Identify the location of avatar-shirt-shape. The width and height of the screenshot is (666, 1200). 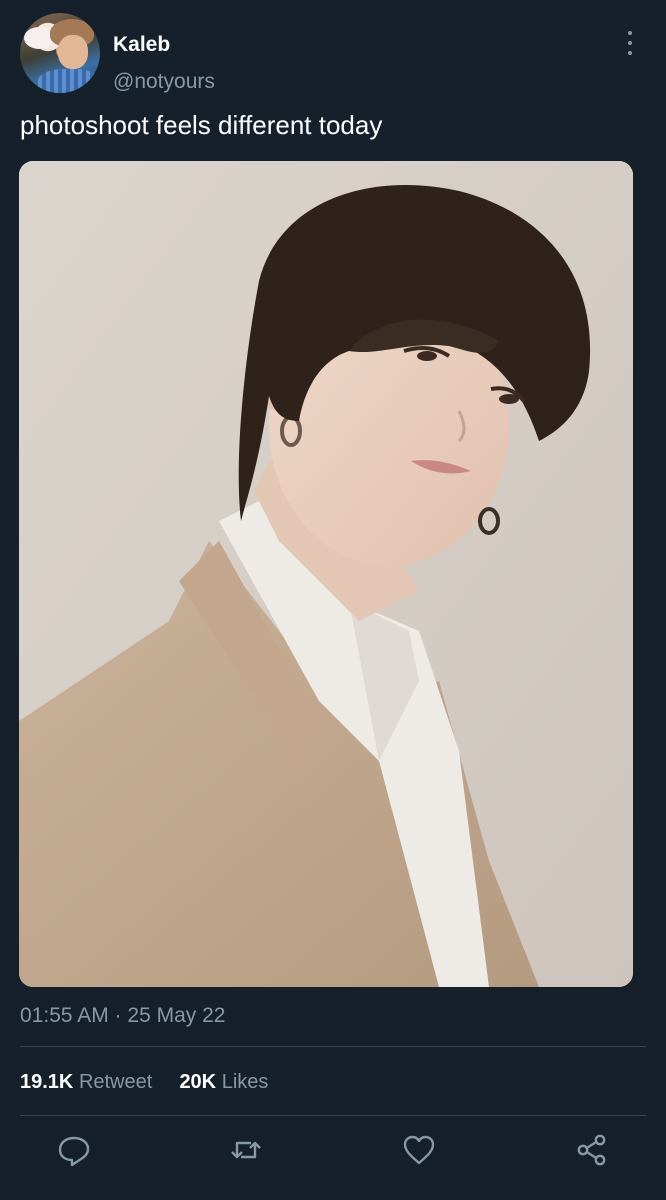
(69, 81).